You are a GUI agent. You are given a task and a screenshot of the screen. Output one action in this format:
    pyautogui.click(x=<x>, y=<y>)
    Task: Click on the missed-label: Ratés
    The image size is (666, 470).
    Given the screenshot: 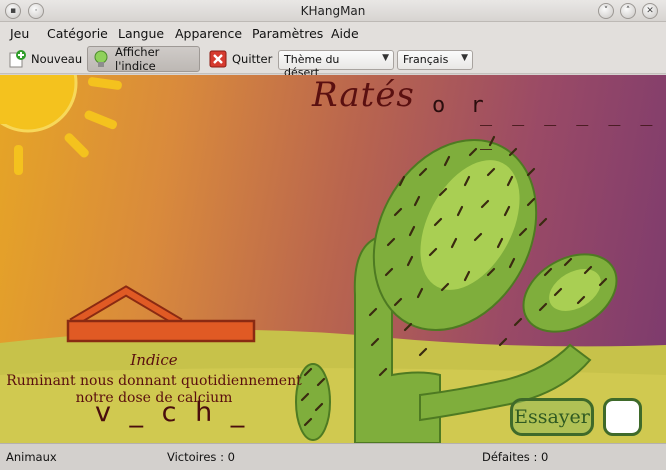 What is the action you would take?
    pyautogui.click(x=363, y=95)
    